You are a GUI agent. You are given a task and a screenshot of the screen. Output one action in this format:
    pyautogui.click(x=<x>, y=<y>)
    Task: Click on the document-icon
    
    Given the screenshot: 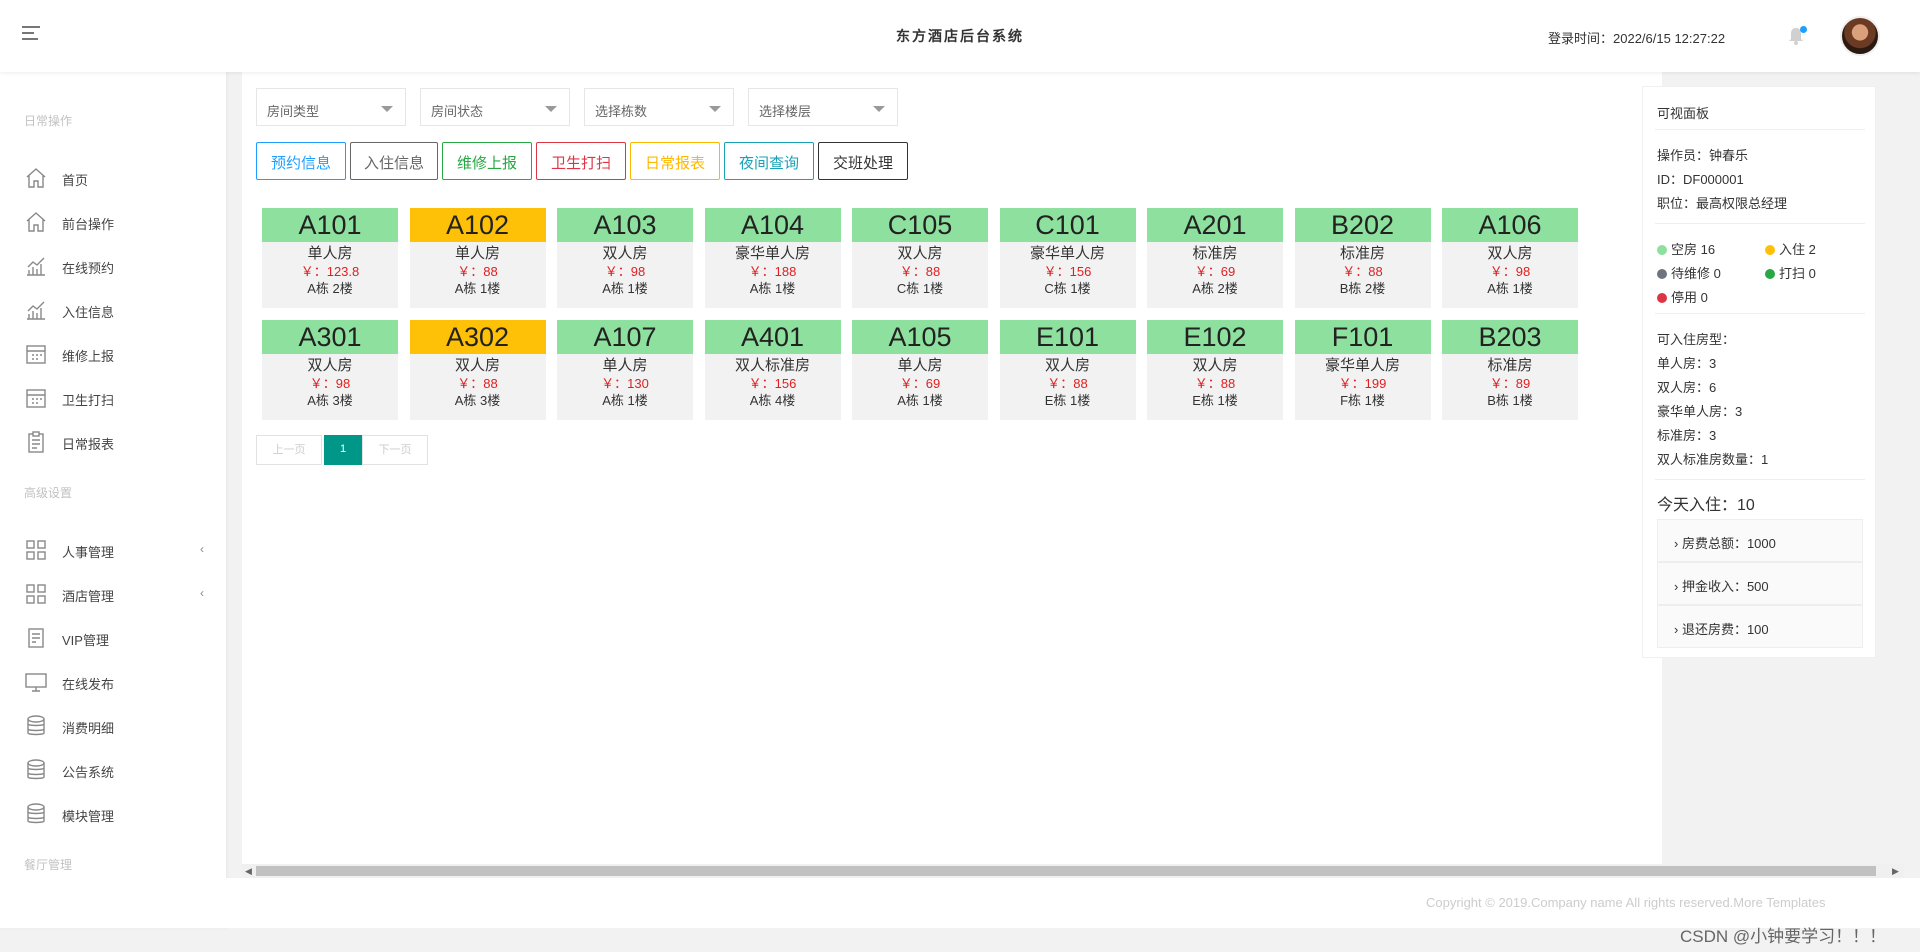 What is the action you would take?
    pyautogui.click(x=36, y=638)
    